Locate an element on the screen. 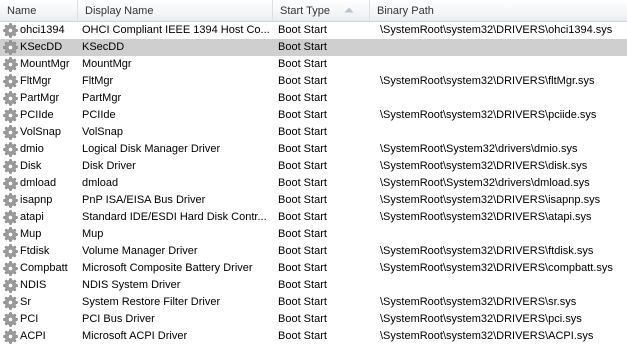 This screenshot has width=627, height=348. cell-display-name: Logical Disk Manager Driver is located at coordinates (151, 149).